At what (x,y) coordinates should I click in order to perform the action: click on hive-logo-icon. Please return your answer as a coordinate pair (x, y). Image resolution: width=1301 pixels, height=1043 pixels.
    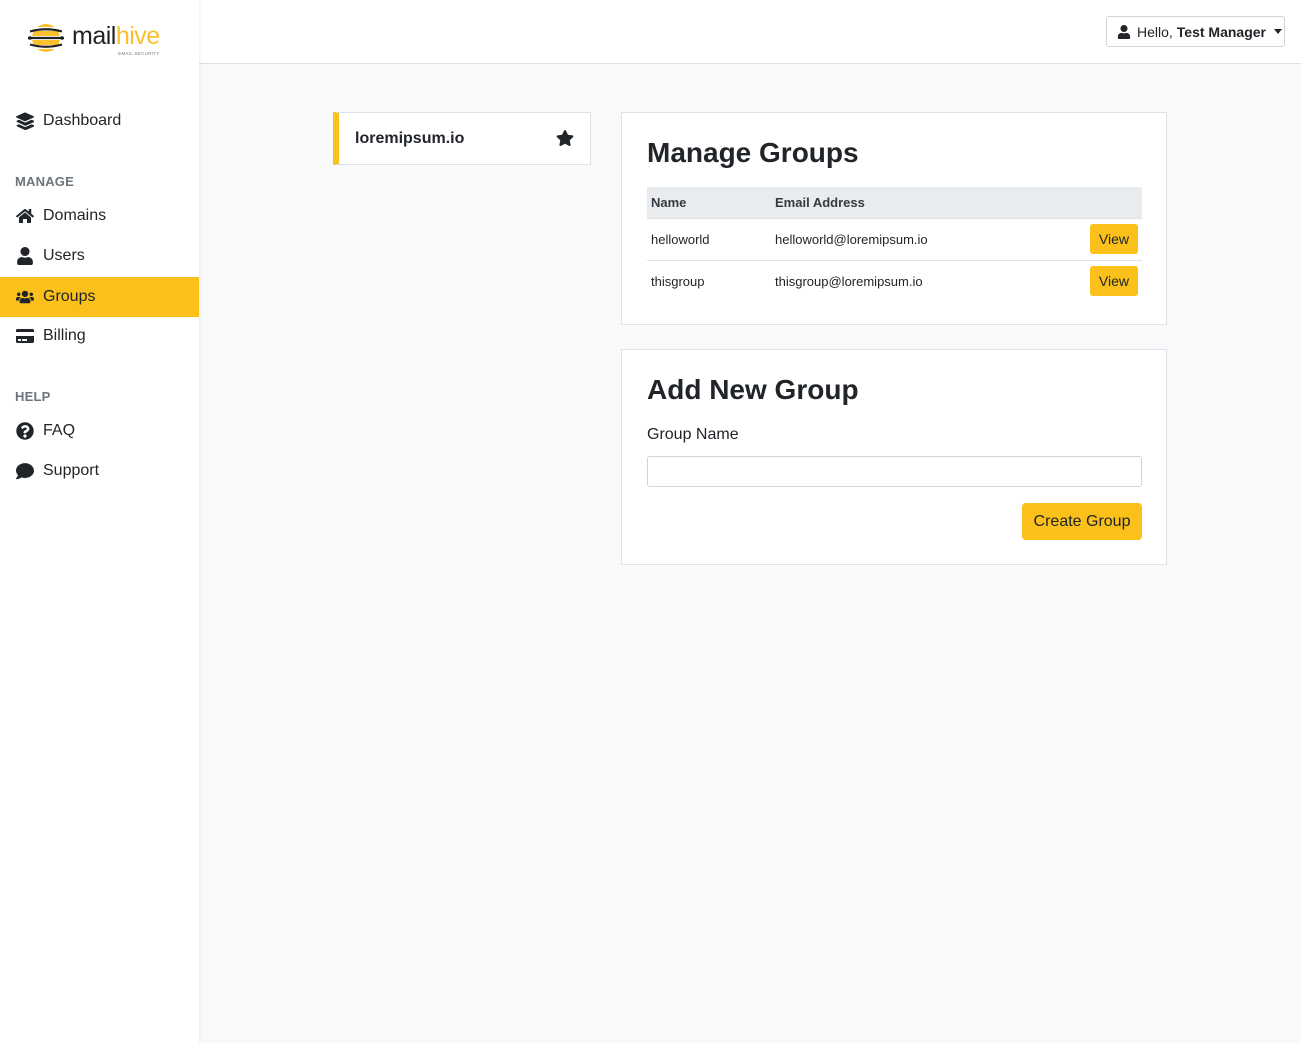
    Looking at the image, I should click on (46, 38).